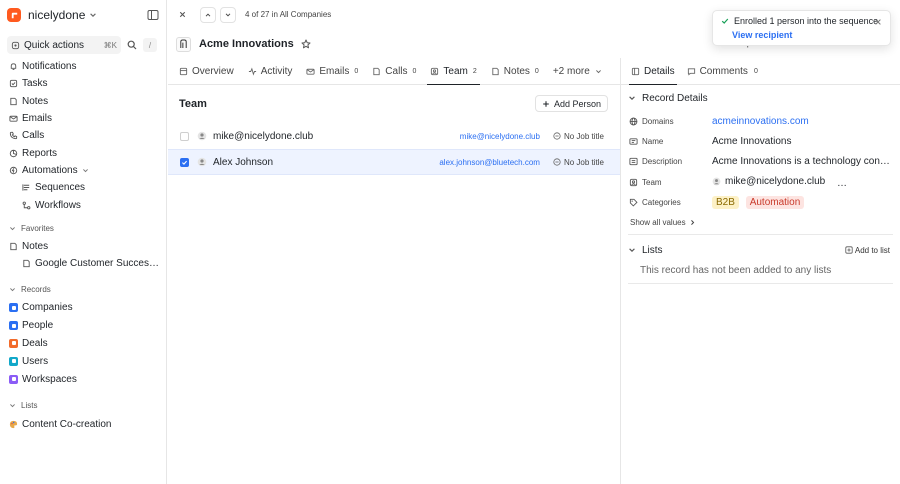  I want to click on bell-icon, so click(13, 66).